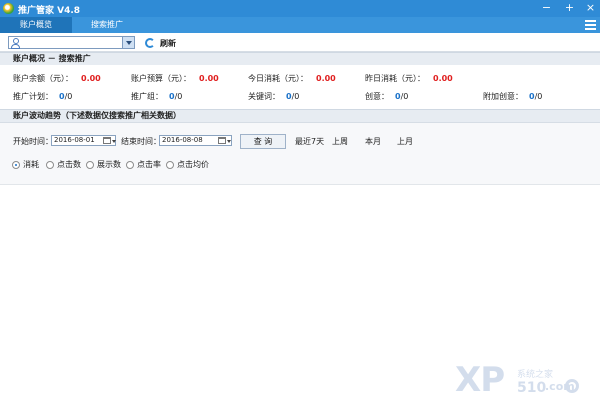  Describe the element at coordinates (149, 165) in the screenshot. I see `radio-label-ctr: 点击率` at that location.